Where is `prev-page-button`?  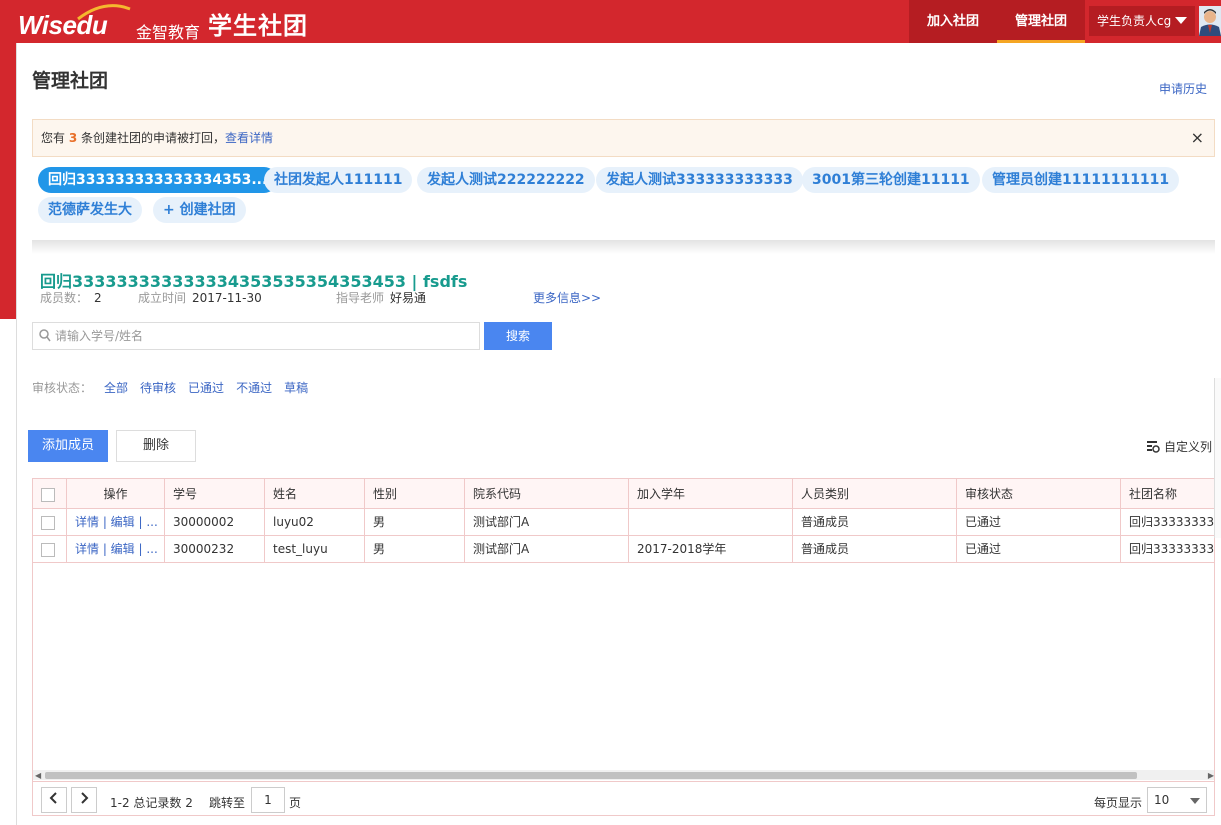
prev-page-button is located at coordinates (54, 800).